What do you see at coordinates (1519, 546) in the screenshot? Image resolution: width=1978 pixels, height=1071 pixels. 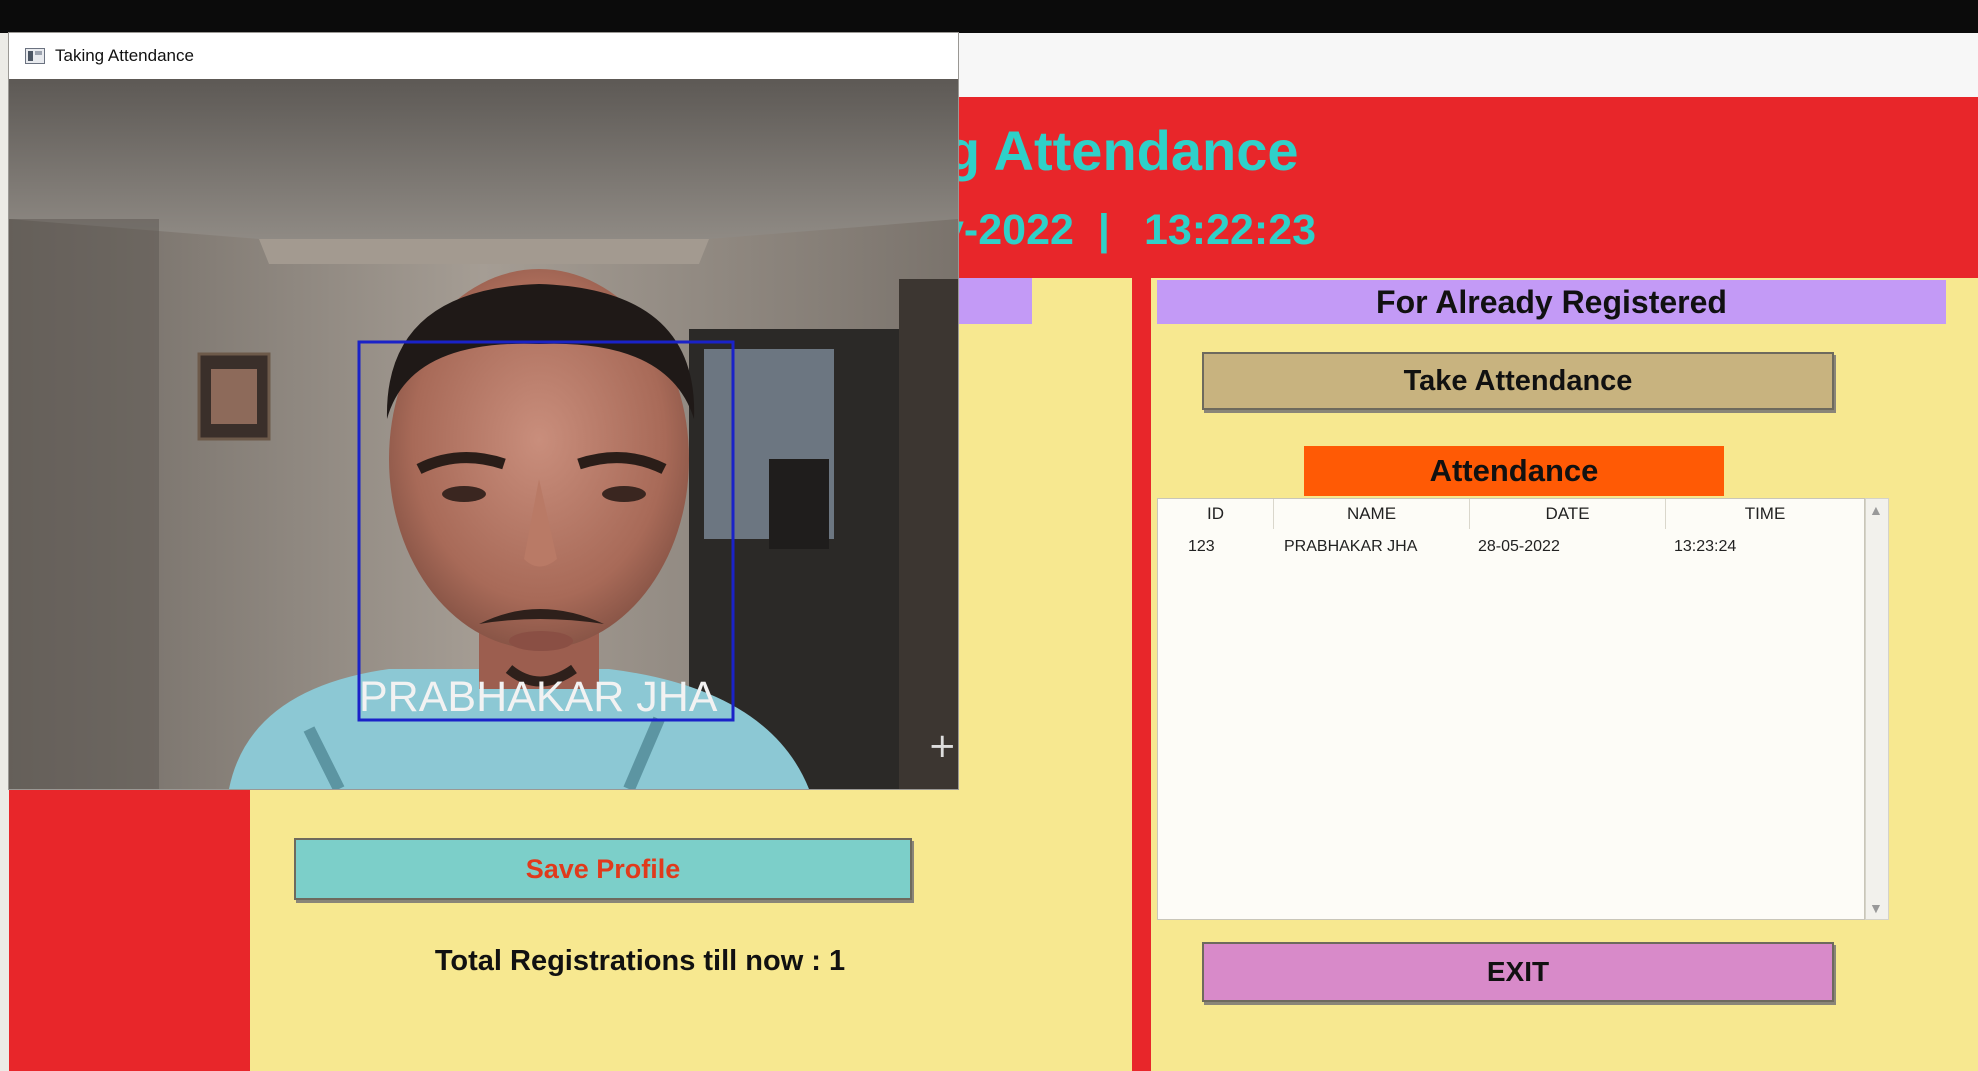 I see `row-date: 28-05-2022` at bounding box center [1519, 546].